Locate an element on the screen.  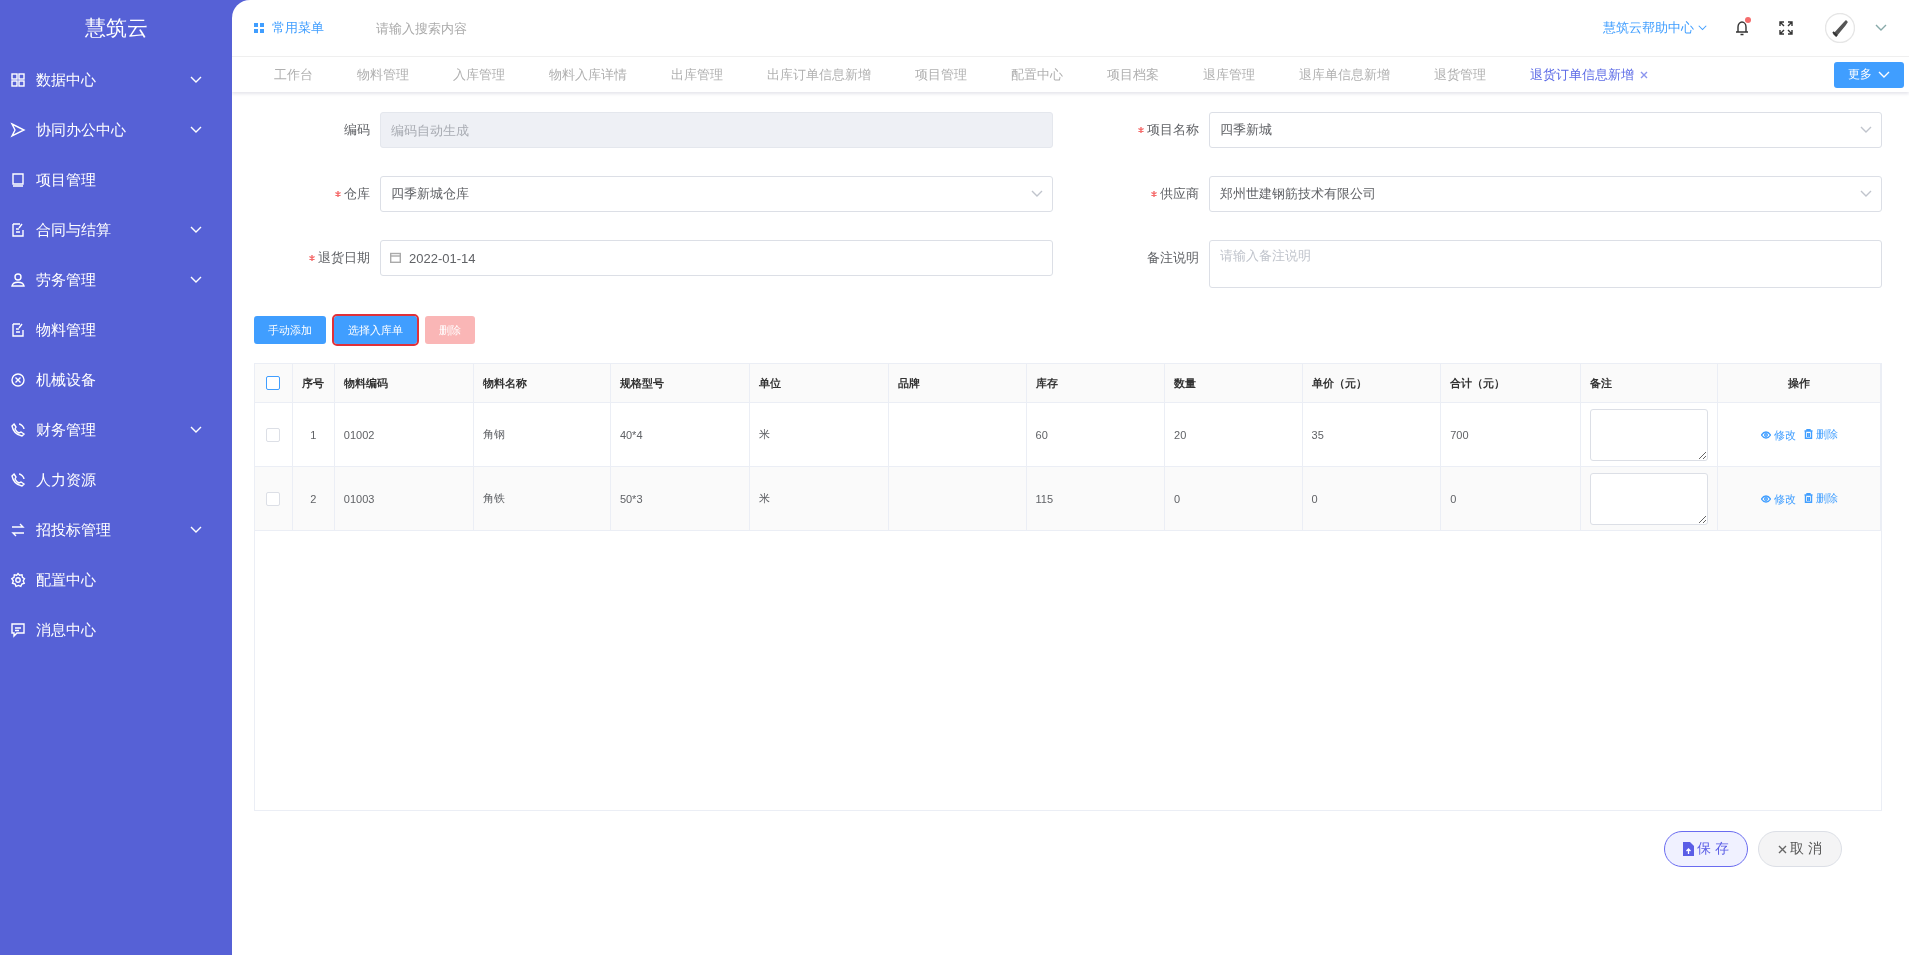
app-logo: 慧筑云 is located at coordinates (116, 27).